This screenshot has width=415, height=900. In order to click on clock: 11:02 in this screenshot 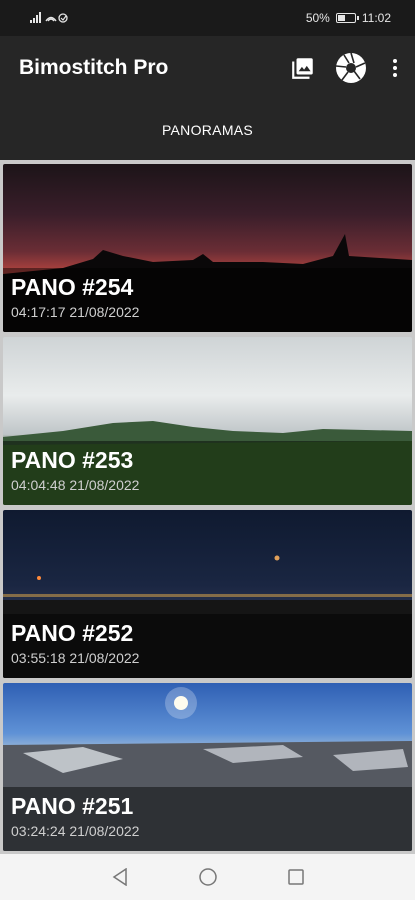, I will do `click(376, 18)`.